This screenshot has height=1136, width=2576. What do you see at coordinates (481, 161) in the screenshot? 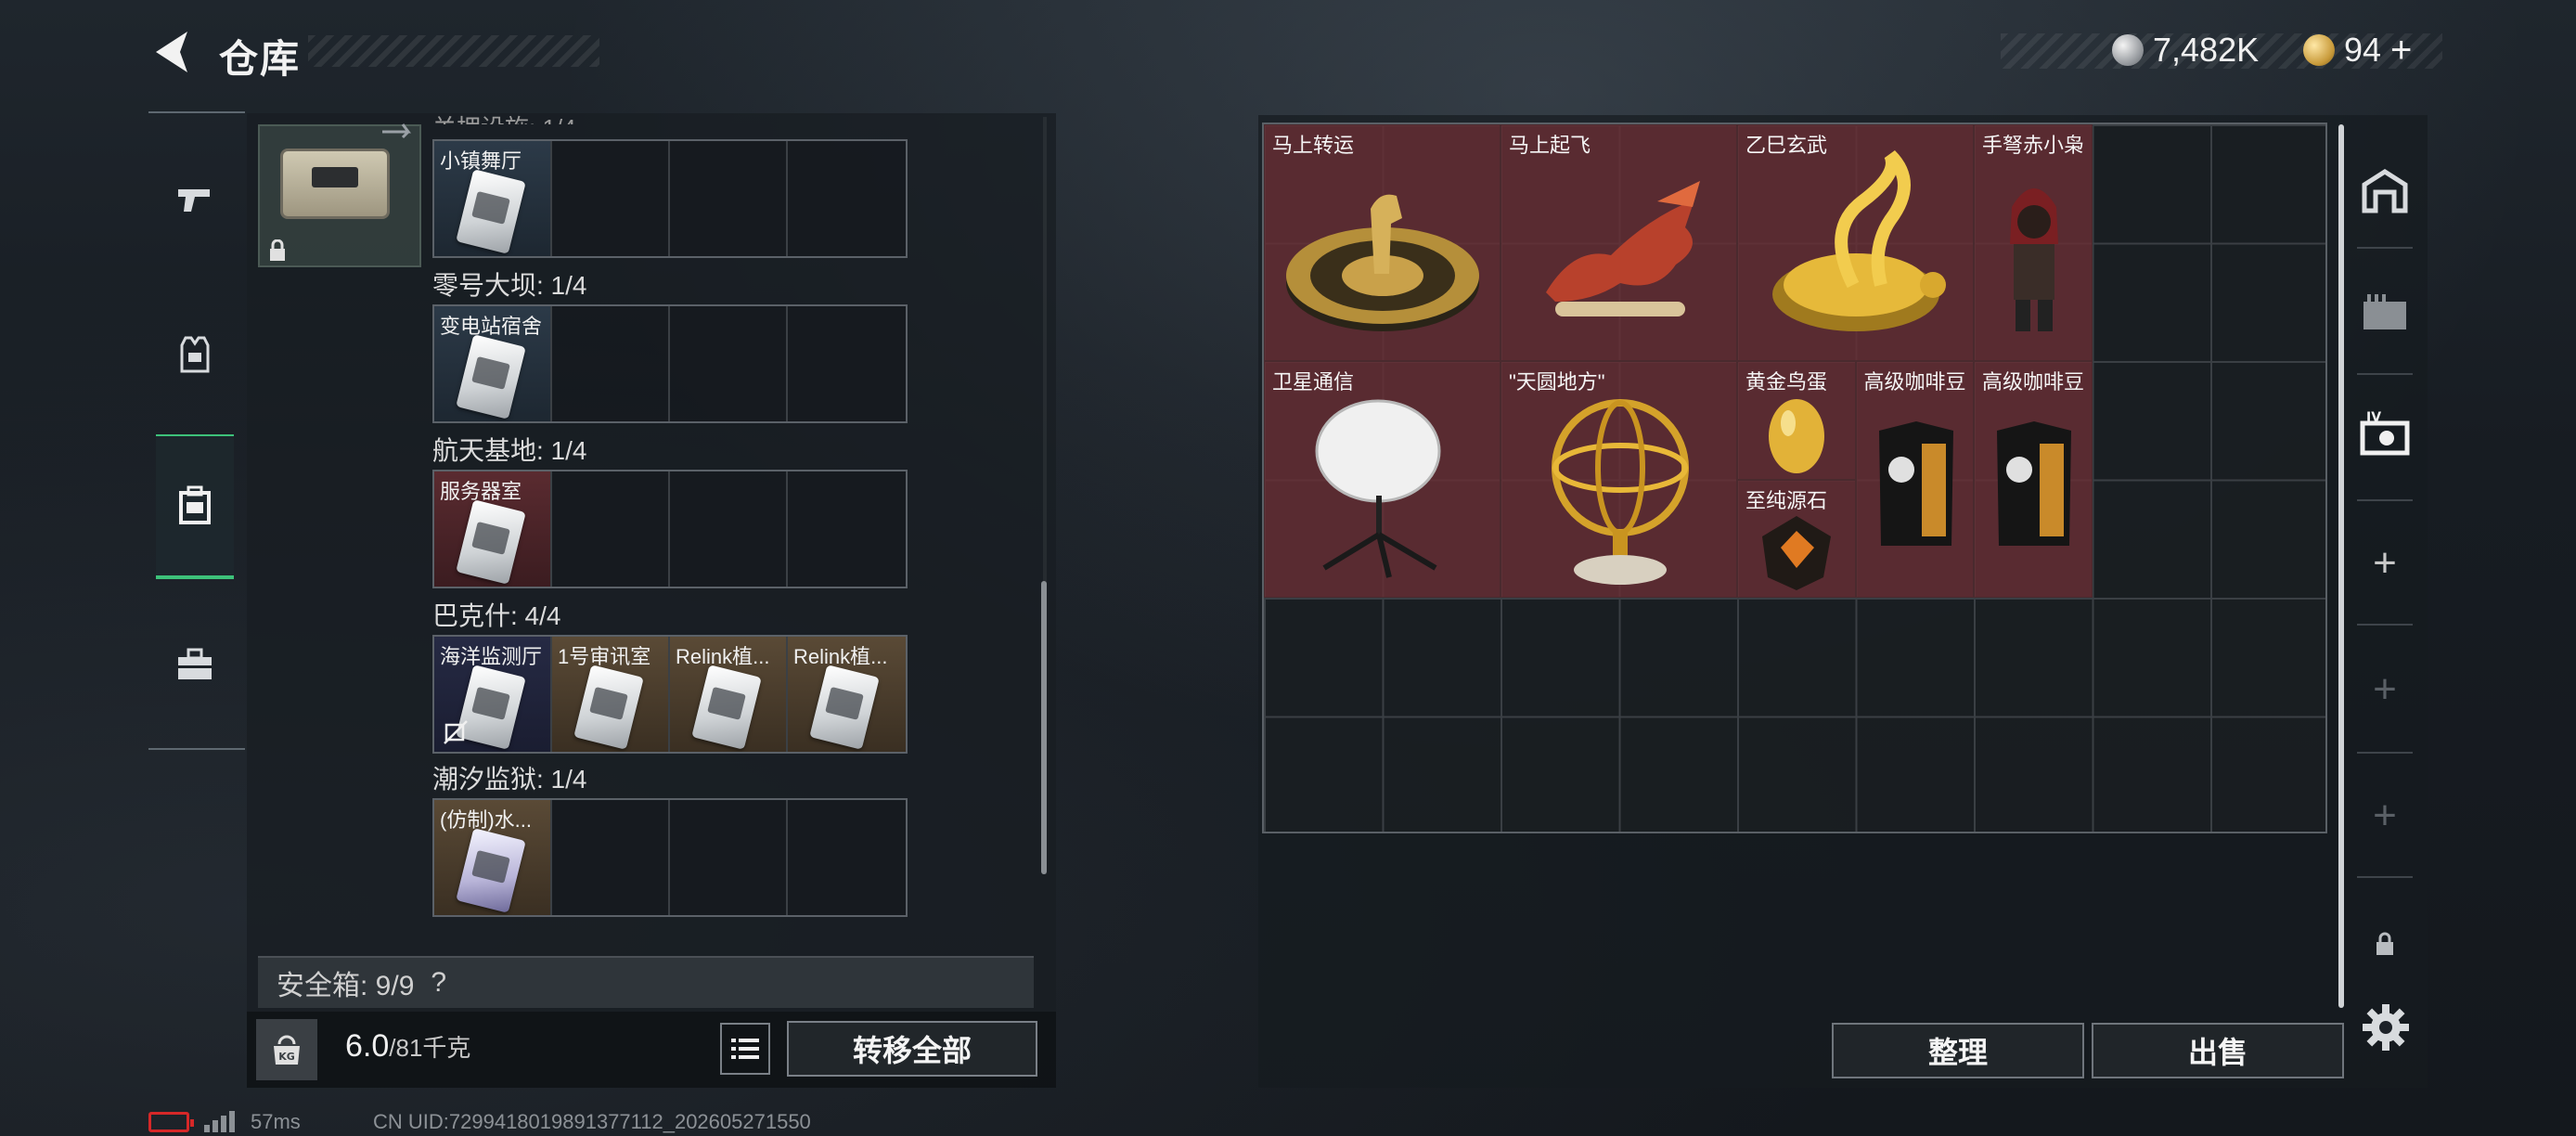
I see `keycard-name: 小镇舞厅` at bounding box center [481, 161].